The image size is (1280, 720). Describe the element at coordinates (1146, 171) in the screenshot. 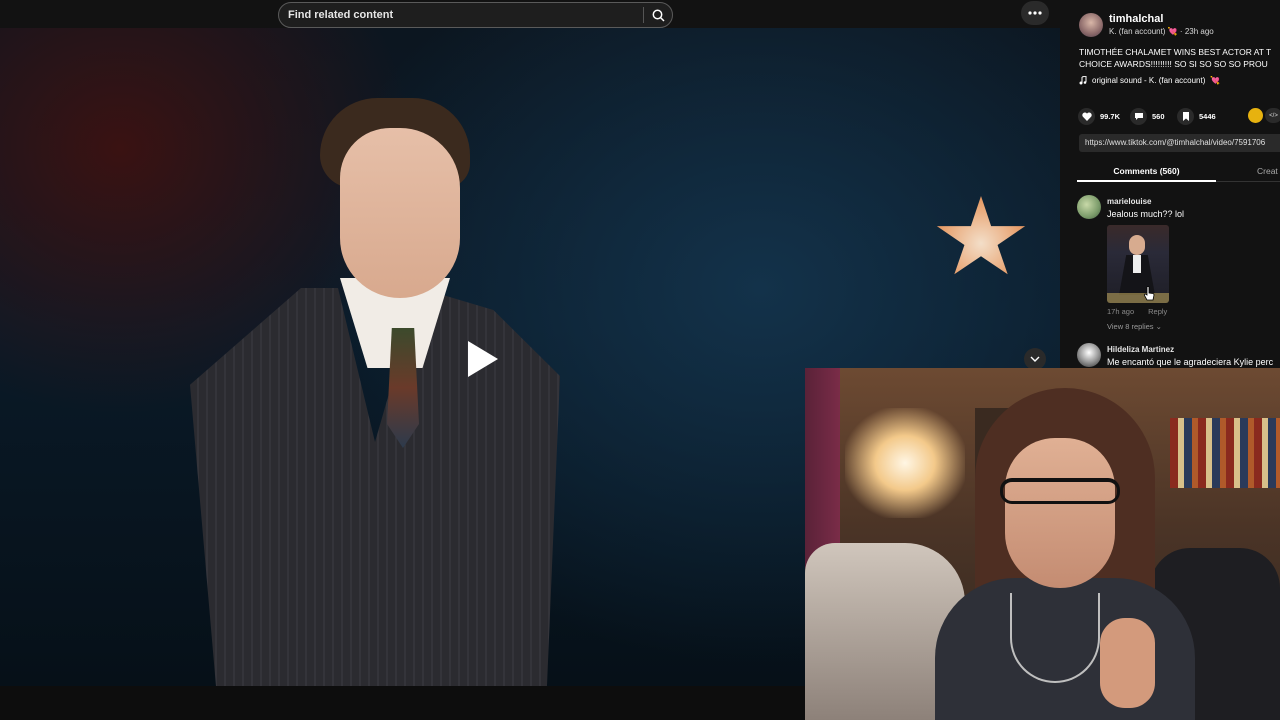

I see `tab-comments: Comments (560)` at that location.